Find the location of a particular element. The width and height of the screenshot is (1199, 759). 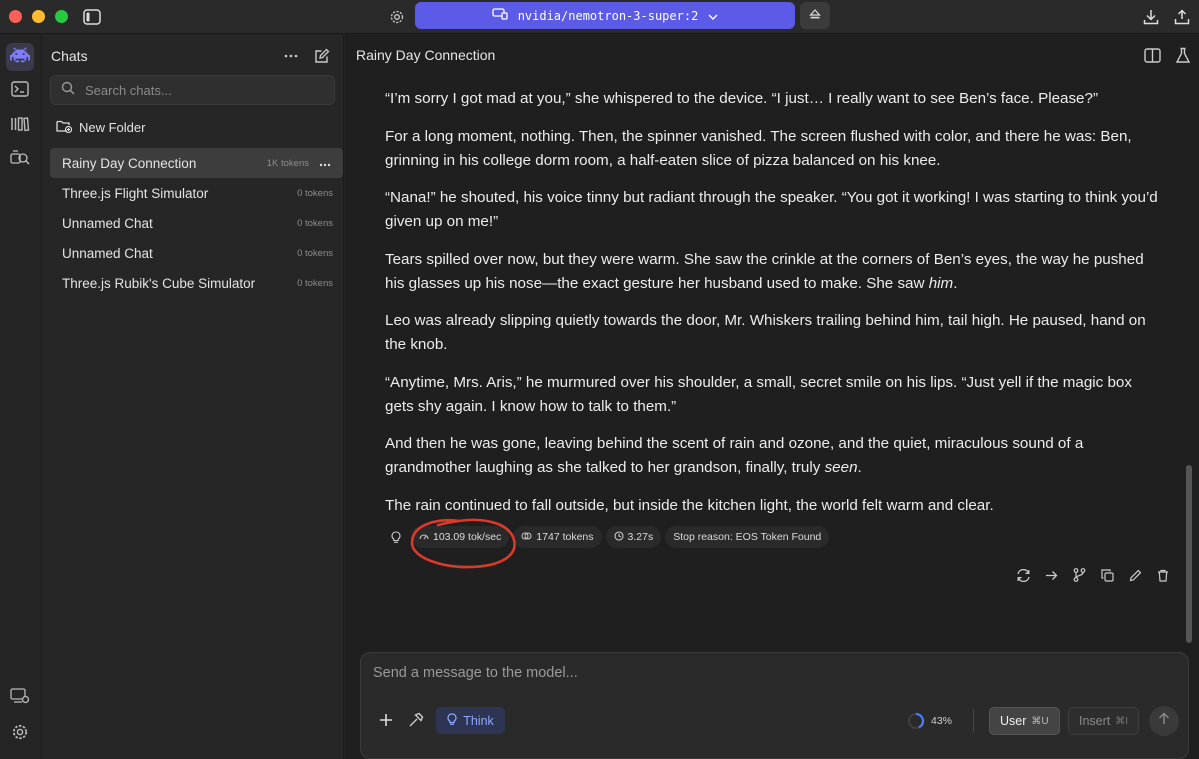

clock-icon is located at coordinates (618, 537).